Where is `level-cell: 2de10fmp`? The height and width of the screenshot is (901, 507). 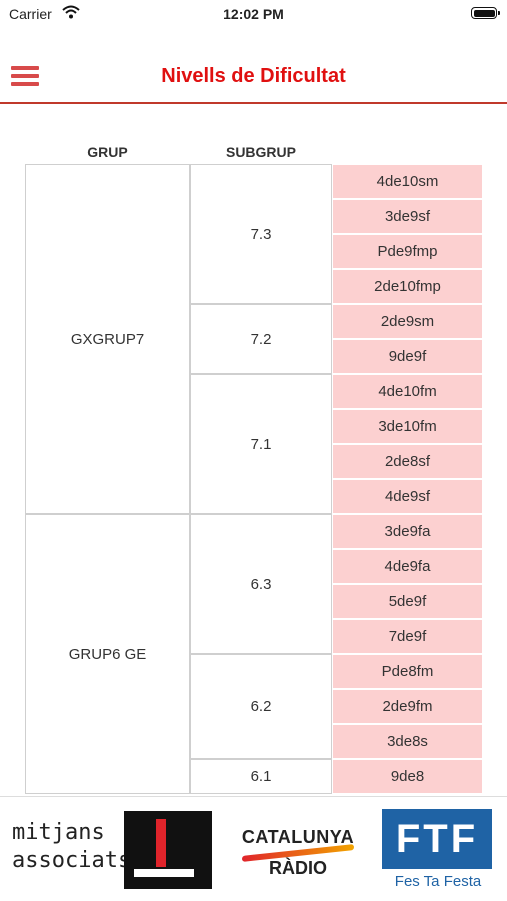 level-cell: 2de10fmp is located at coordinates (407, 286).